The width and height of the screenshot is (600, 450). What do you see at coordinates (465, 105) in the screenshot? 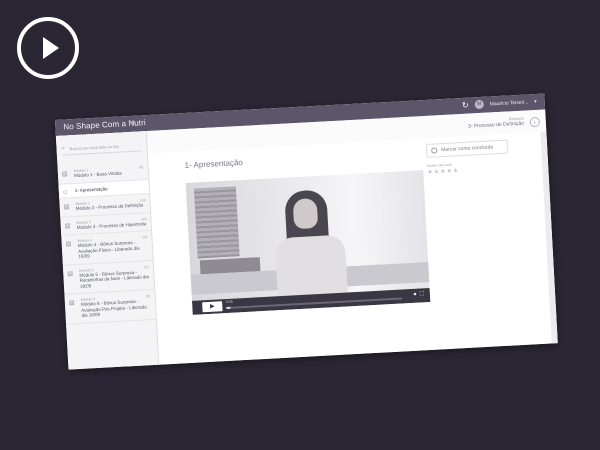
I see `refresh-icon: ↻` at bounding box center [465, 105].